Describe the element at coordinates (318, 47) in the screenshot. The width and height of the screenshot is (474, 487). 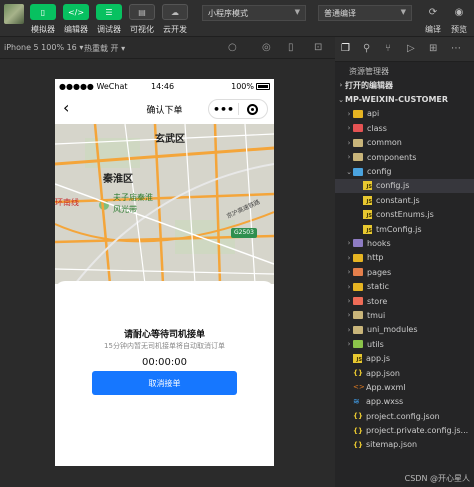
I see `window-icon: ⊡` at that location.